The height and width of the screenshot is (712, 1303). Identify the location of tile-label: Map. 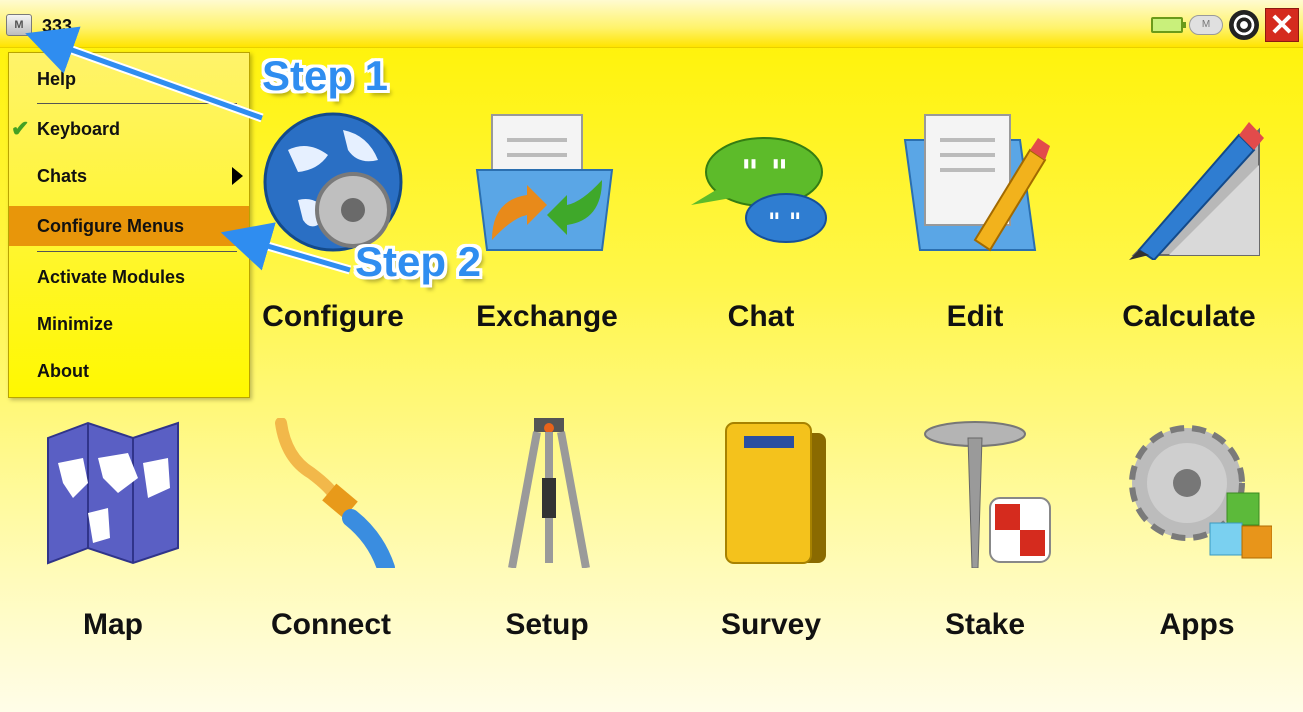
(113, 624).